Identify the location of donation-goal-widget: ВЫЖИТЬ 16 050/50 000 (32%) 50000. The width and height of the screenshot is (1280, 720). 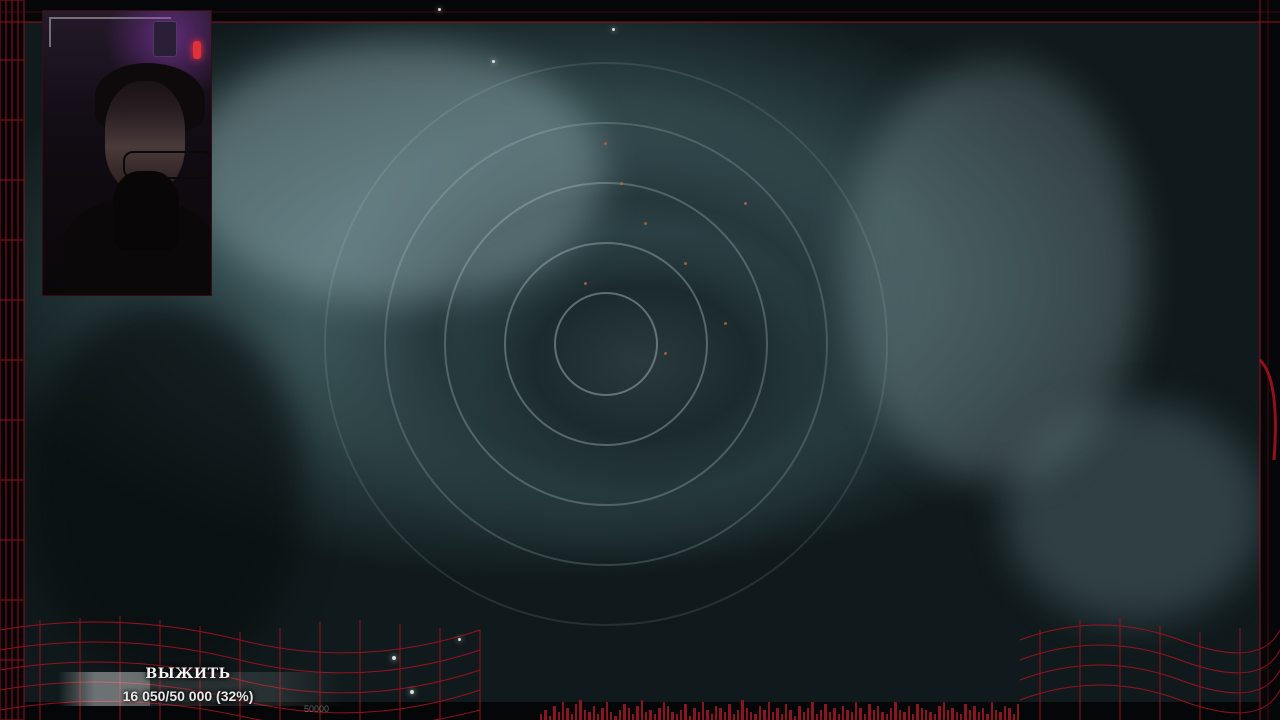
(201, 687).